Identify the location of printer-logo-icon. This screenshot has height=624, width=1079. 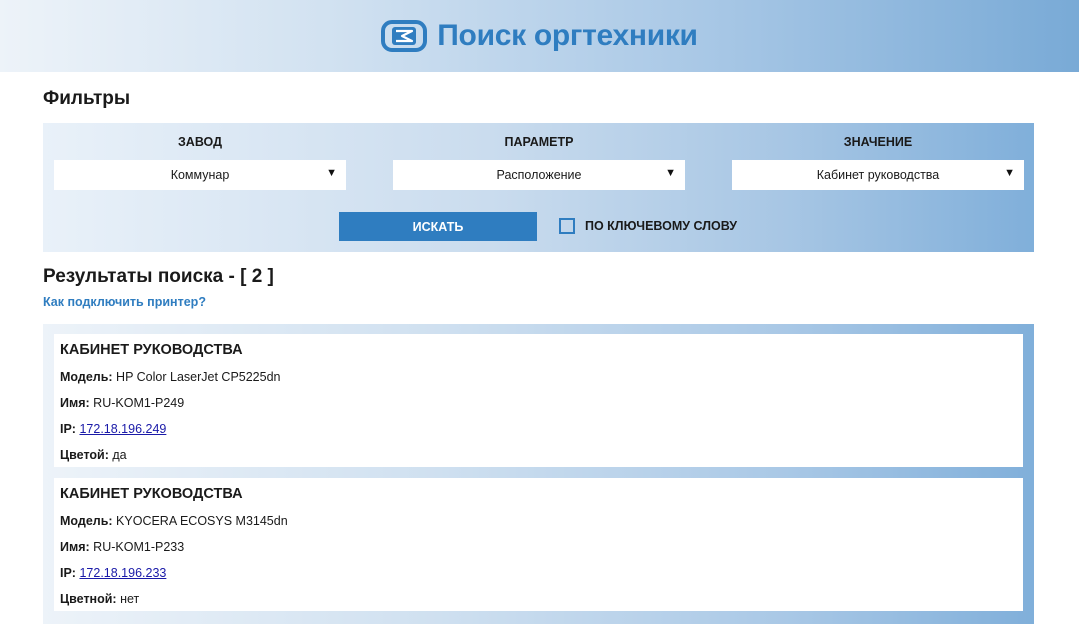
(404, 36).